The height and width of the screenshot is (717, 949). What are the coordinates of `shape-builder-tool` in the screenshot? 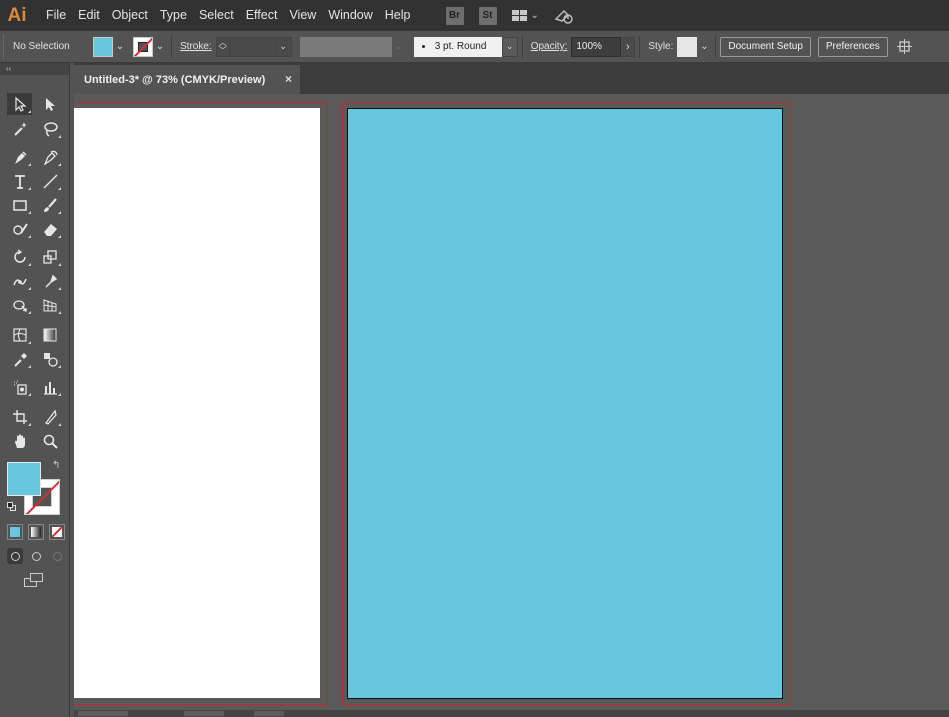 It's located at (19, 305).